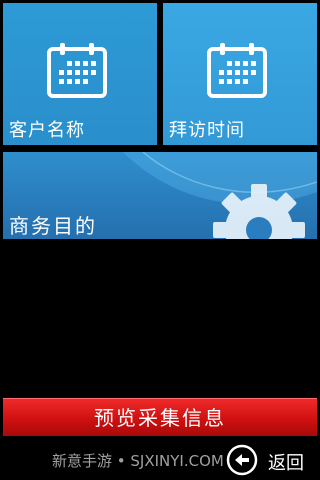  Describe the element at coordinates (138, 461) in the screenshot. I see `watermark-text: 新意手游 • SJXINYI.COM` at that location.